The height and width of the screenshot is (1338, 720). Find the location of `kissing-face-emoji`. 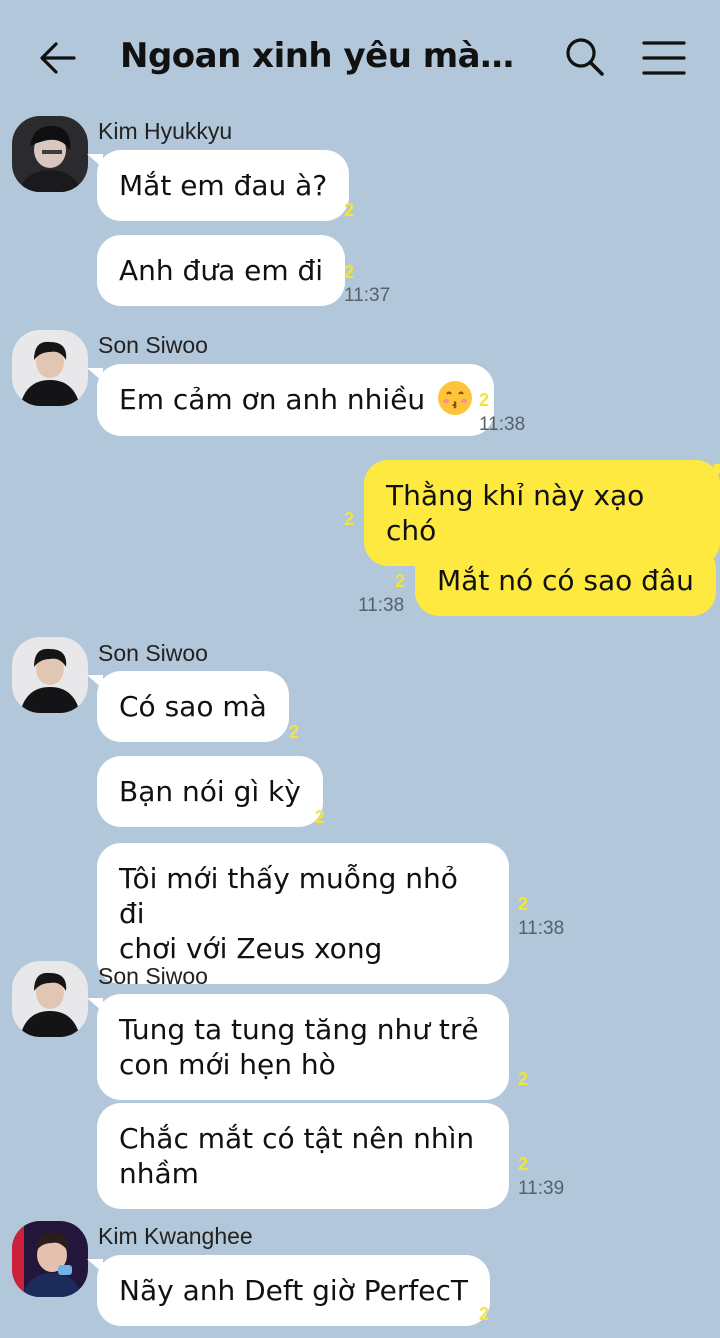

kissing-face-emoji is located at coordinates (455, 398).